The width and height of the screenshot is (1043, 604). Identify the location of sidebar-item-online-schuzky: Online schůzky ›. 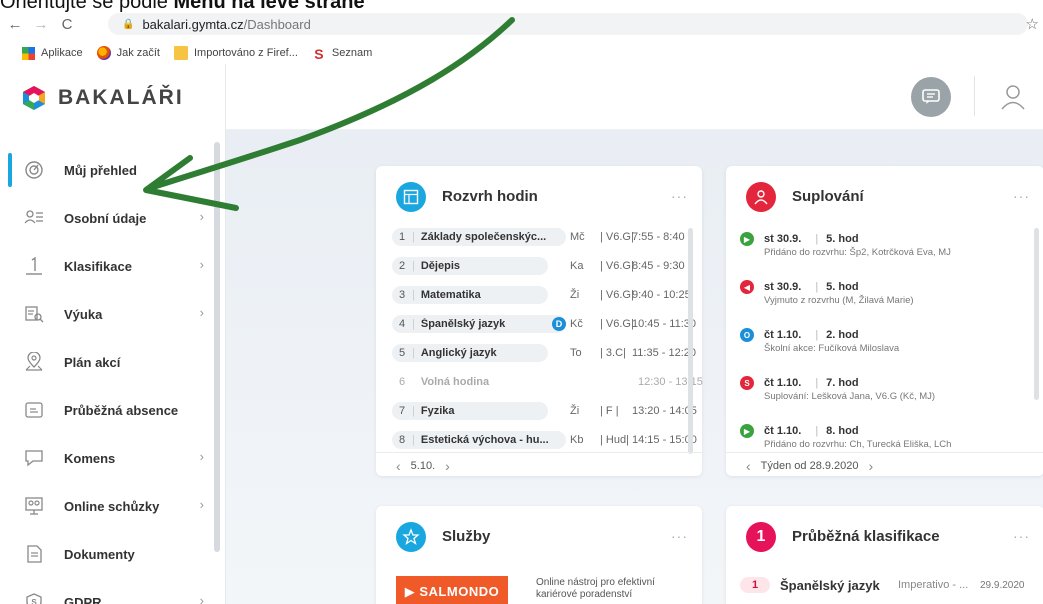
(110, 506).